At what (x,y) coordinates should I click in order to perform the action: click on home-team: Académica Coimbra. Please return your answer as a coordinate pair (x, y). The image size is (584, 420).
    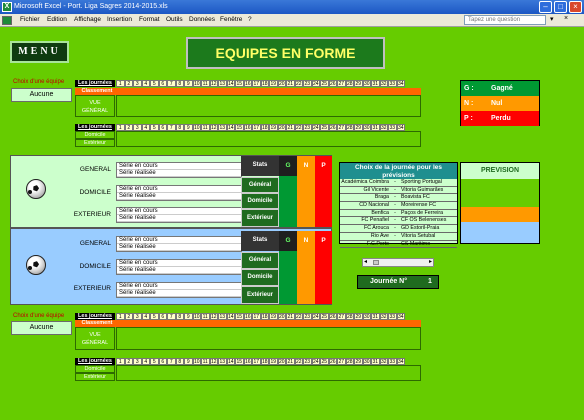
    Looking at the image, I should click on (365, 182).